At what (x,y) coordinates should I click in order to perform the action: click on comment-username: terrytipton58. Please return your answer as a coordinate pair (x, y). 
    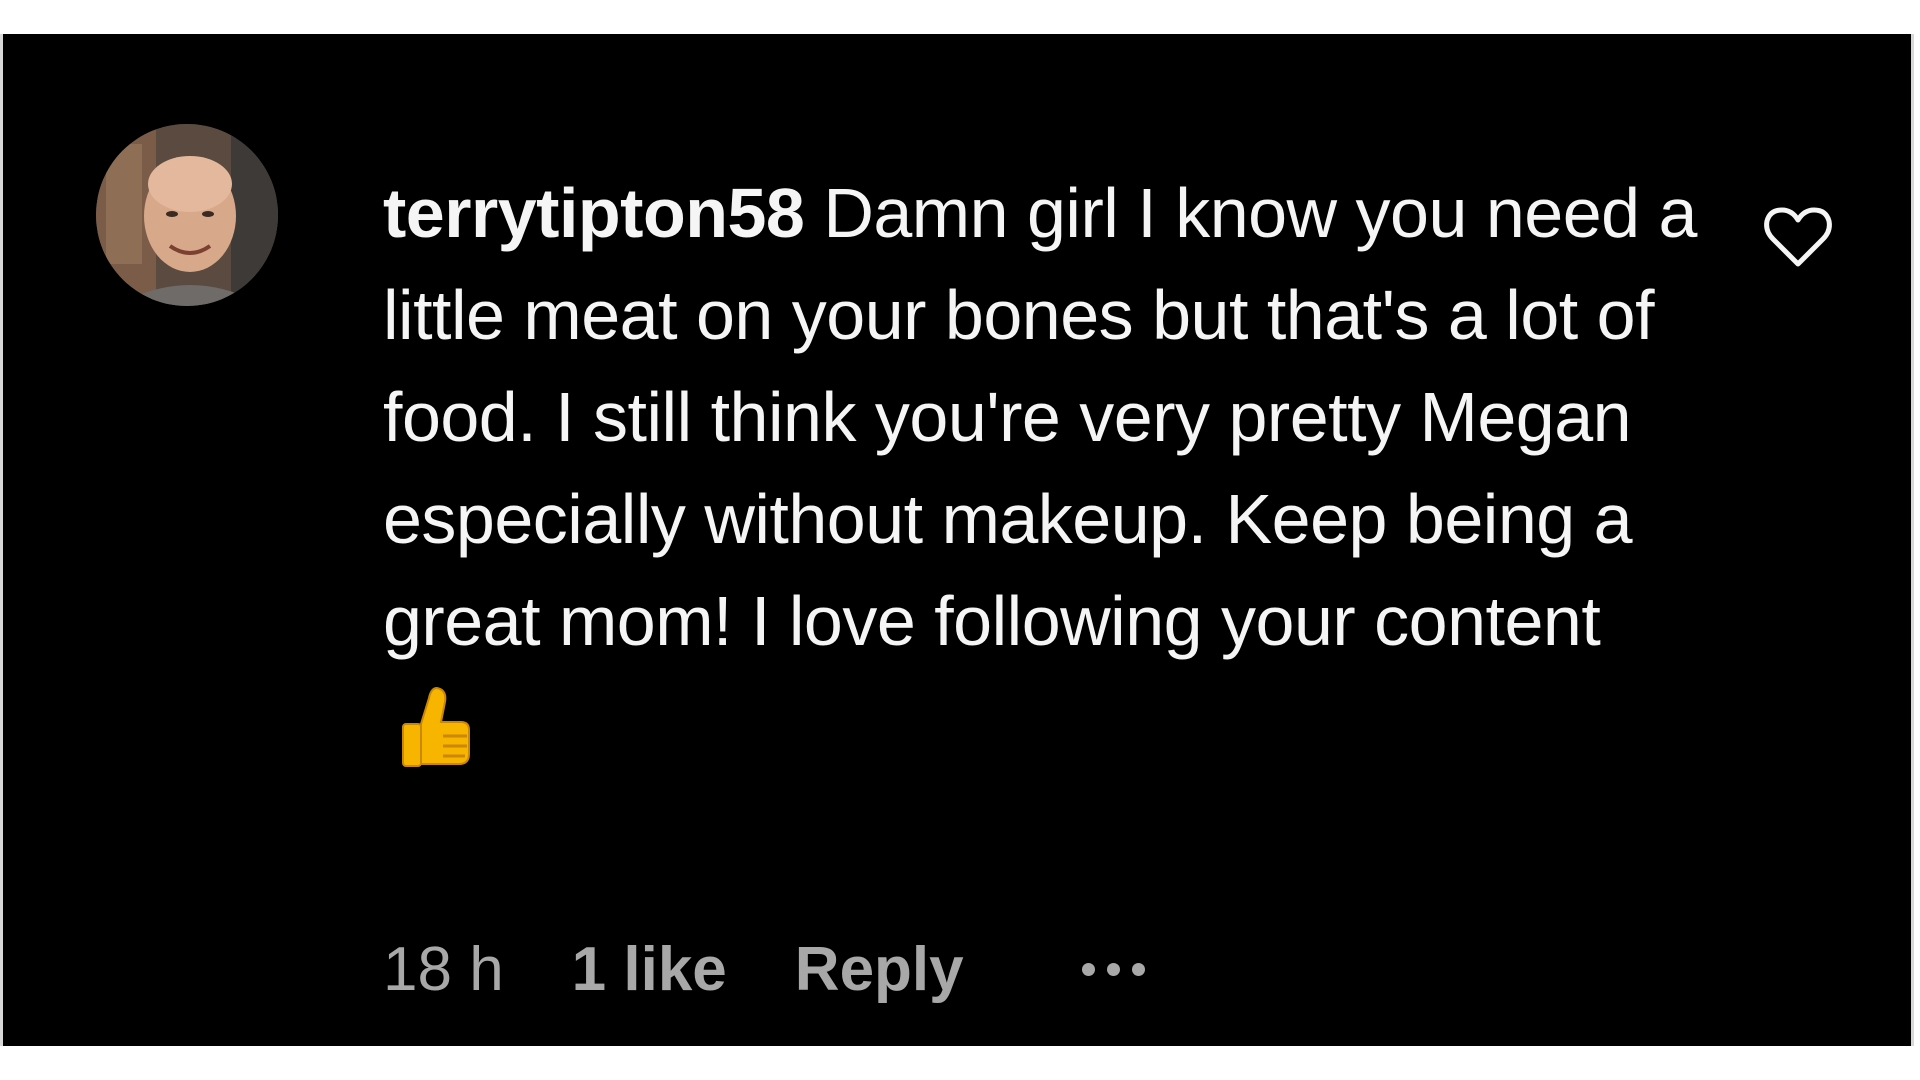
    Looking at the image, I should click on (594, 213).